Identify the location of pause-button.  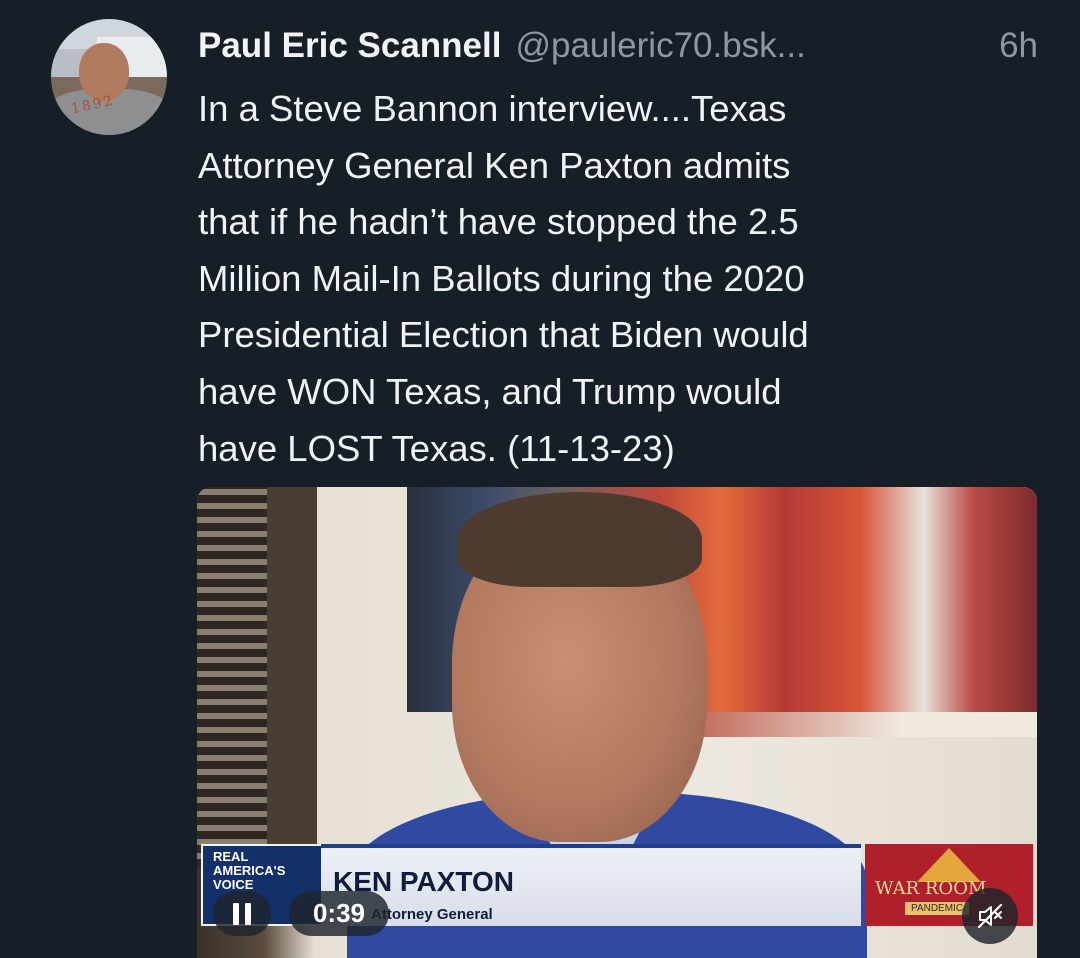
(242, 913).